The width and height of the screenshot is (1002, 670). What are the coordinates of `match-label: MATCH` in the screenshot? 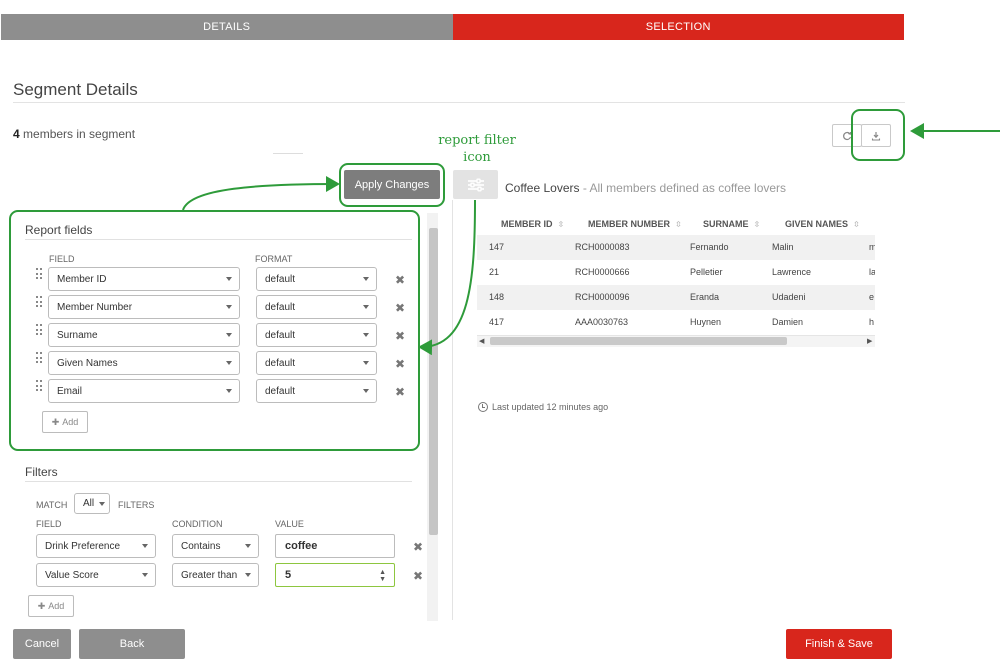 It's located at (52, 505).